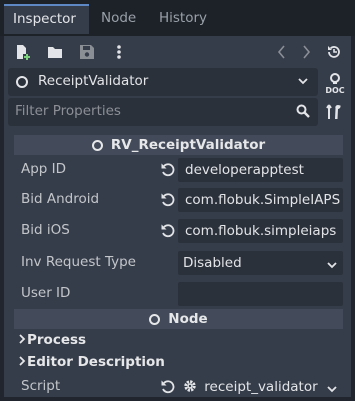 This screenshot has width=355, height=401. I want to click on open-docs-button: DOC, so click(335, 84).